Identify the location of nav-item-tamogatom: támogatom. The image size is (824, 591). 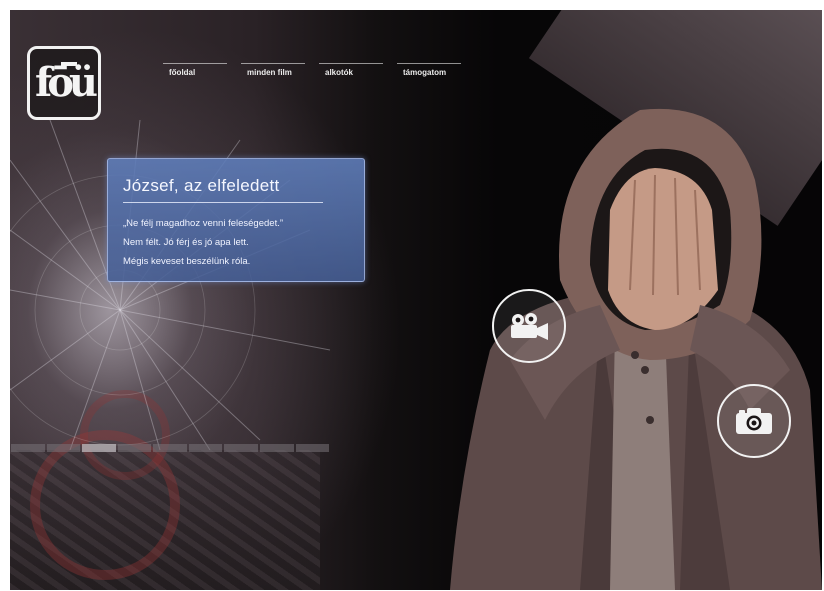
(429, 70).